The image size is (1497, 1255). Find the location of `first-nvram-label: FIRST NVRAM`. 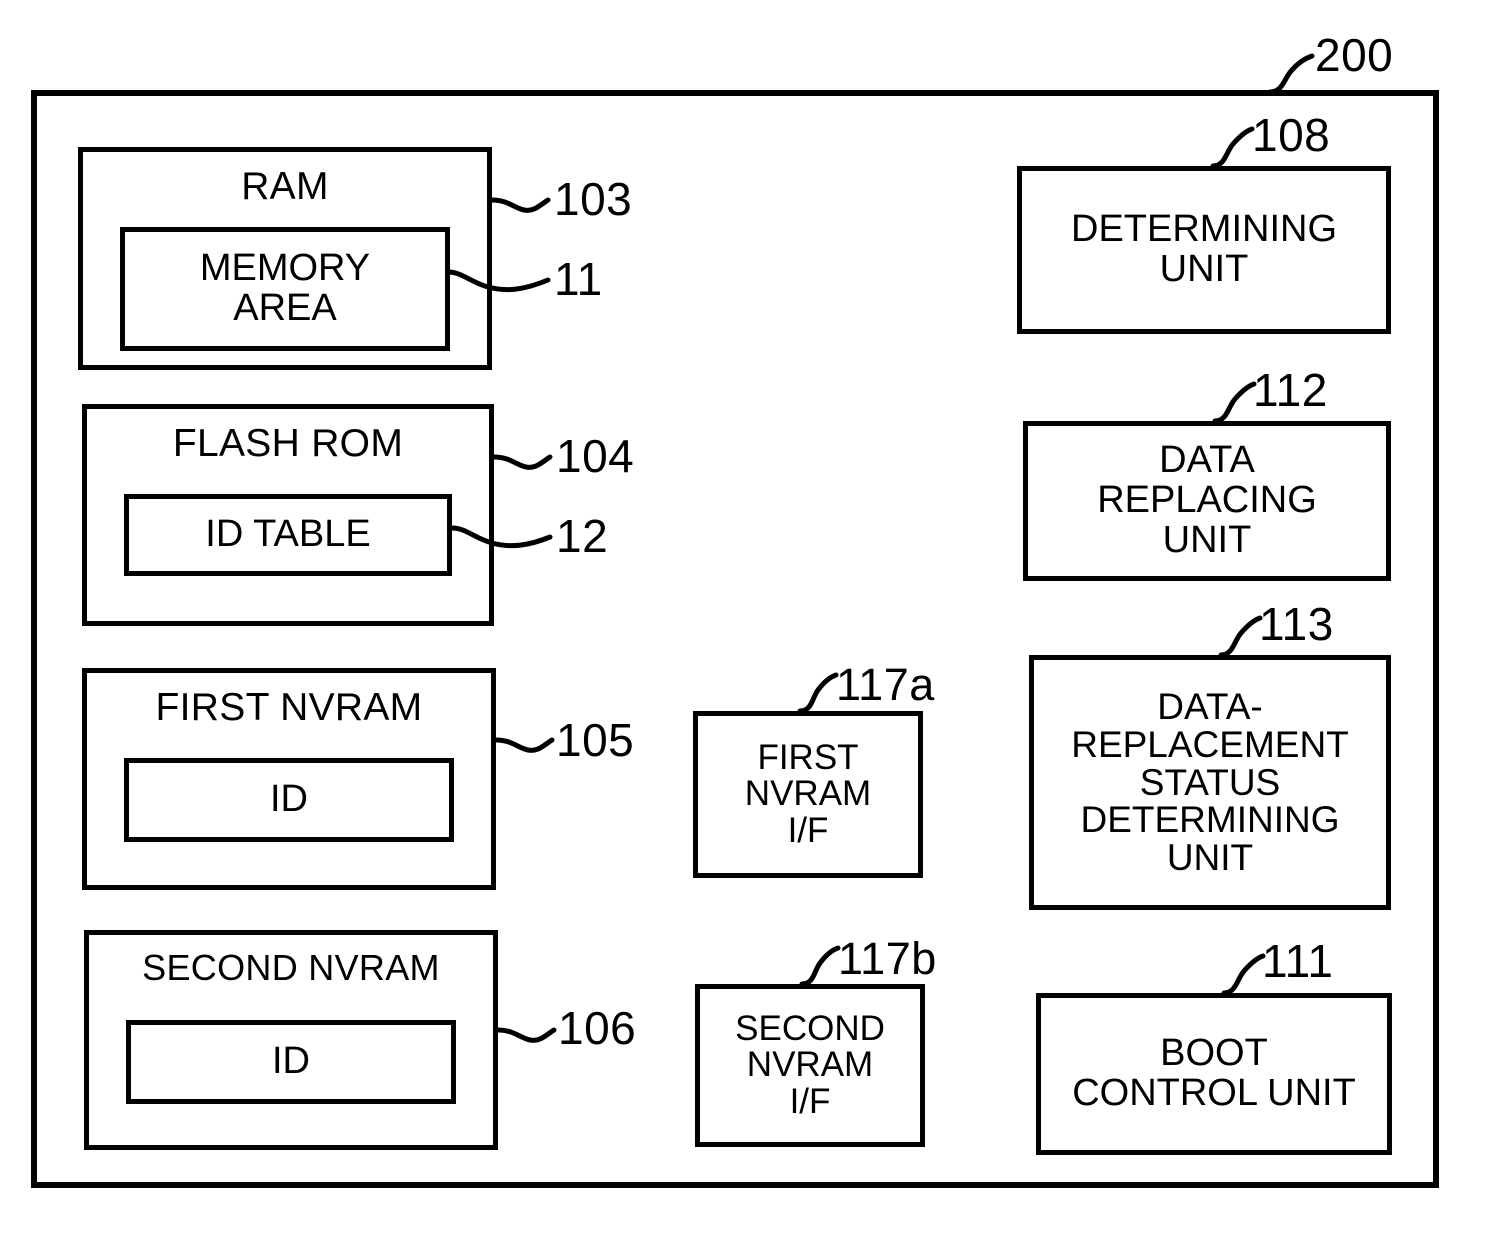

first-nvram-label: FIRST NVRAM is located at coordinates (289, 707).